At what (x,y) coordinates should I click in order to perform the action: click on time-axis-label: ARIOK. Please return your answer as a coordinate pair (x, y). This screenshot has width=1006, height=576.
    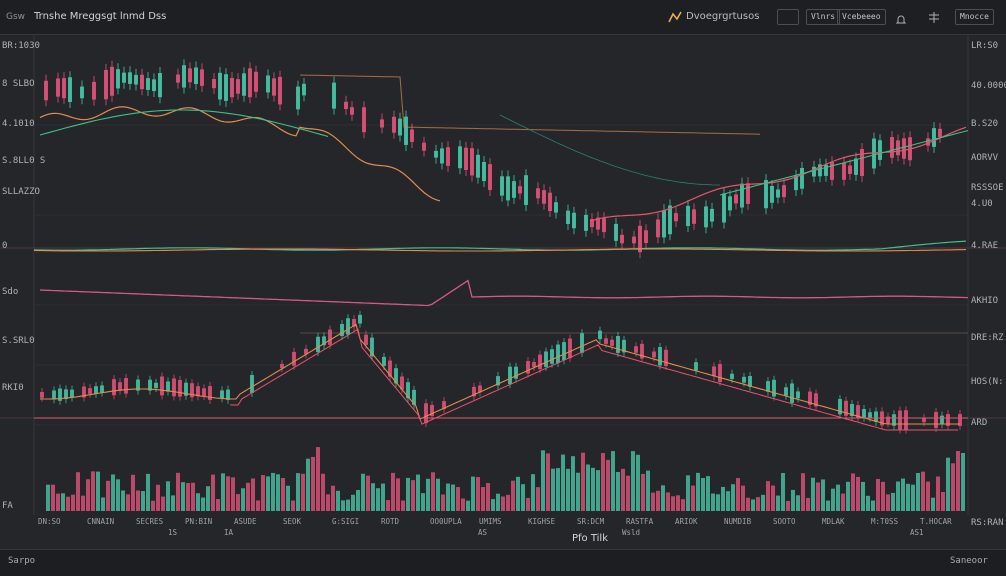
    Looking at the image, I should click on (686, 521).